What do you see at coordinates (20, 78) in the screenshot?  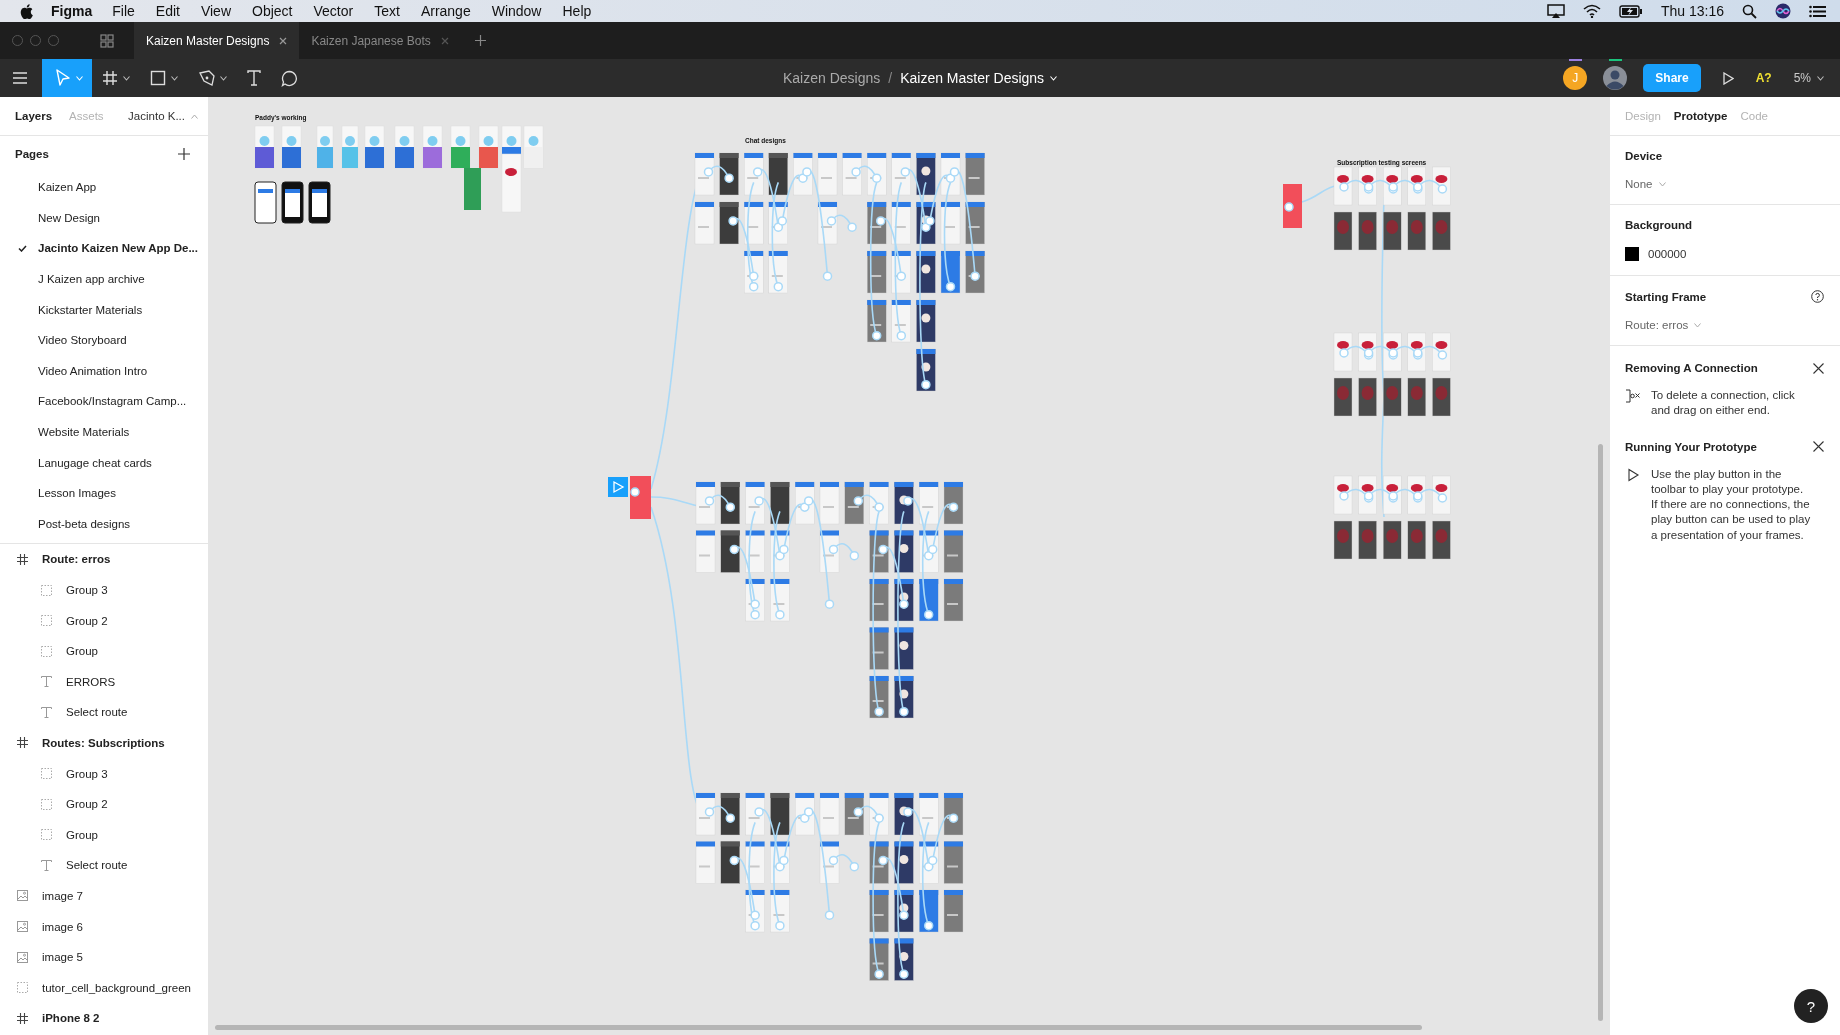 I see `menu-icon` at bounding box center [20, 78].